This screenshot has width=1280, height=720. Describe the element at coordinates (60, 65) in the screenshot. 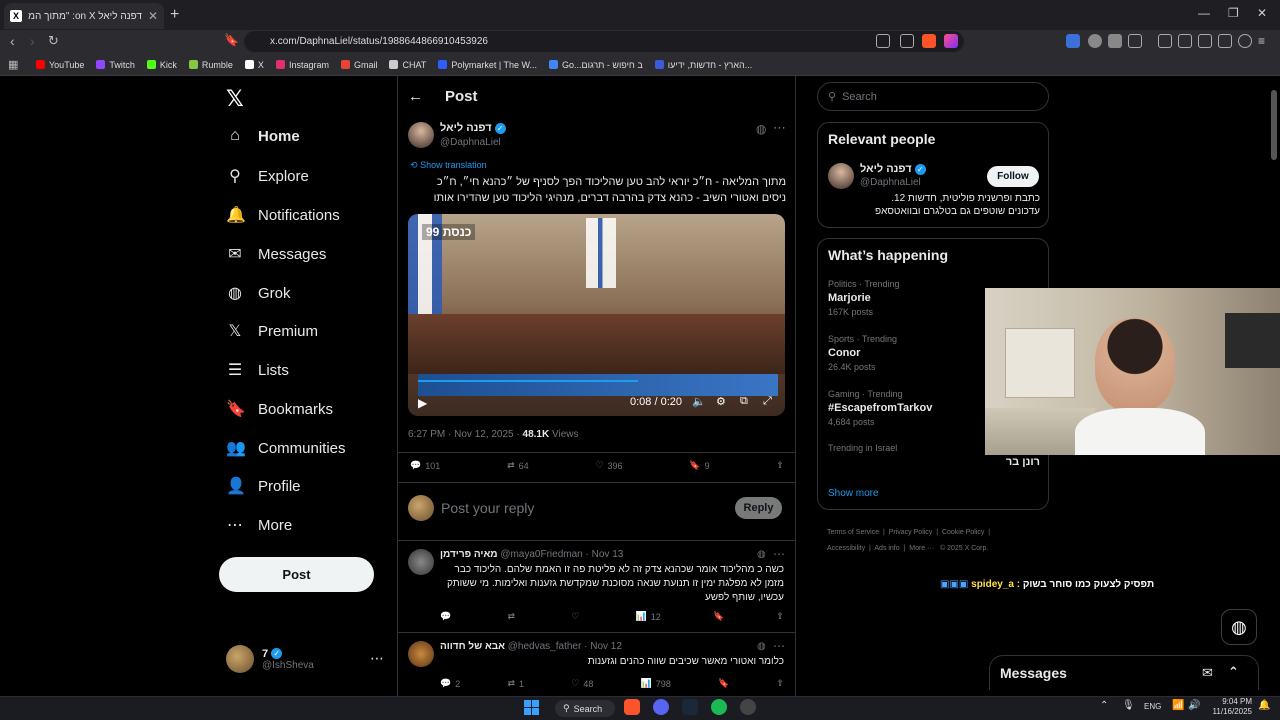

I see `bookmark-youtube: YouTube` at that location.